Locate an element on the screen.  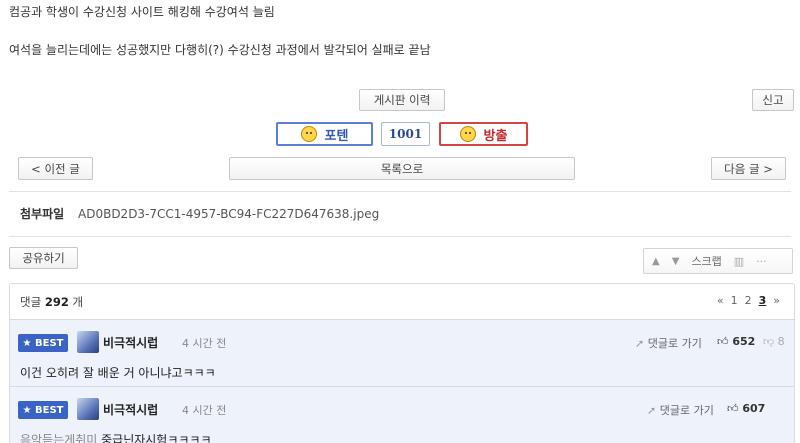
like-button: 👍︎ 652 is located at coordinates (736, 341).